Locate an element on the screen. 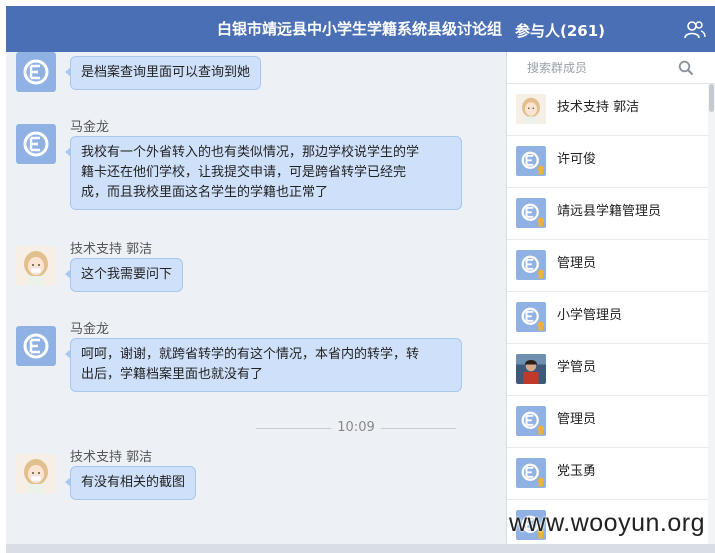 This screenshot has height=553, width=715. message-line: 我校有一个外省转入的也有类似情况，那边学校说学生的学 is located at coordinates (250, 152).